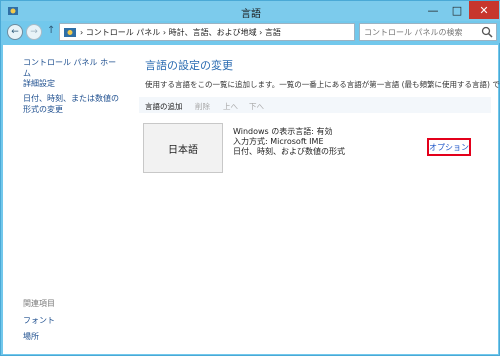  Describe the element at coordinates (123, 32) in the screenshot. I see `breadcrumb-item: コントロール パネル` at that location.